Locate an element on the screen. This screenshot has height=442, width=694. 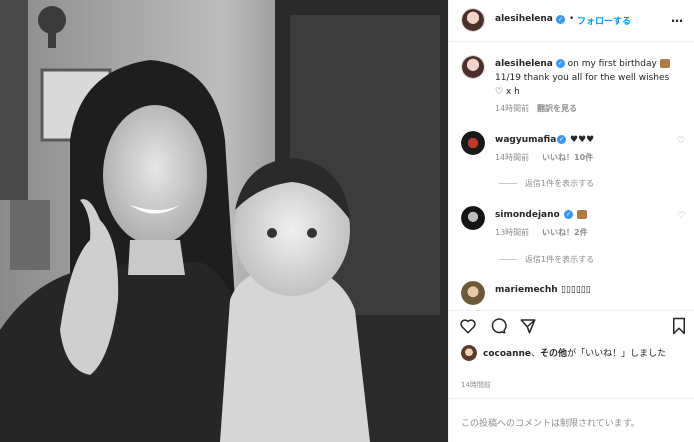
caption-avatar is located at coordinates (473, 67).